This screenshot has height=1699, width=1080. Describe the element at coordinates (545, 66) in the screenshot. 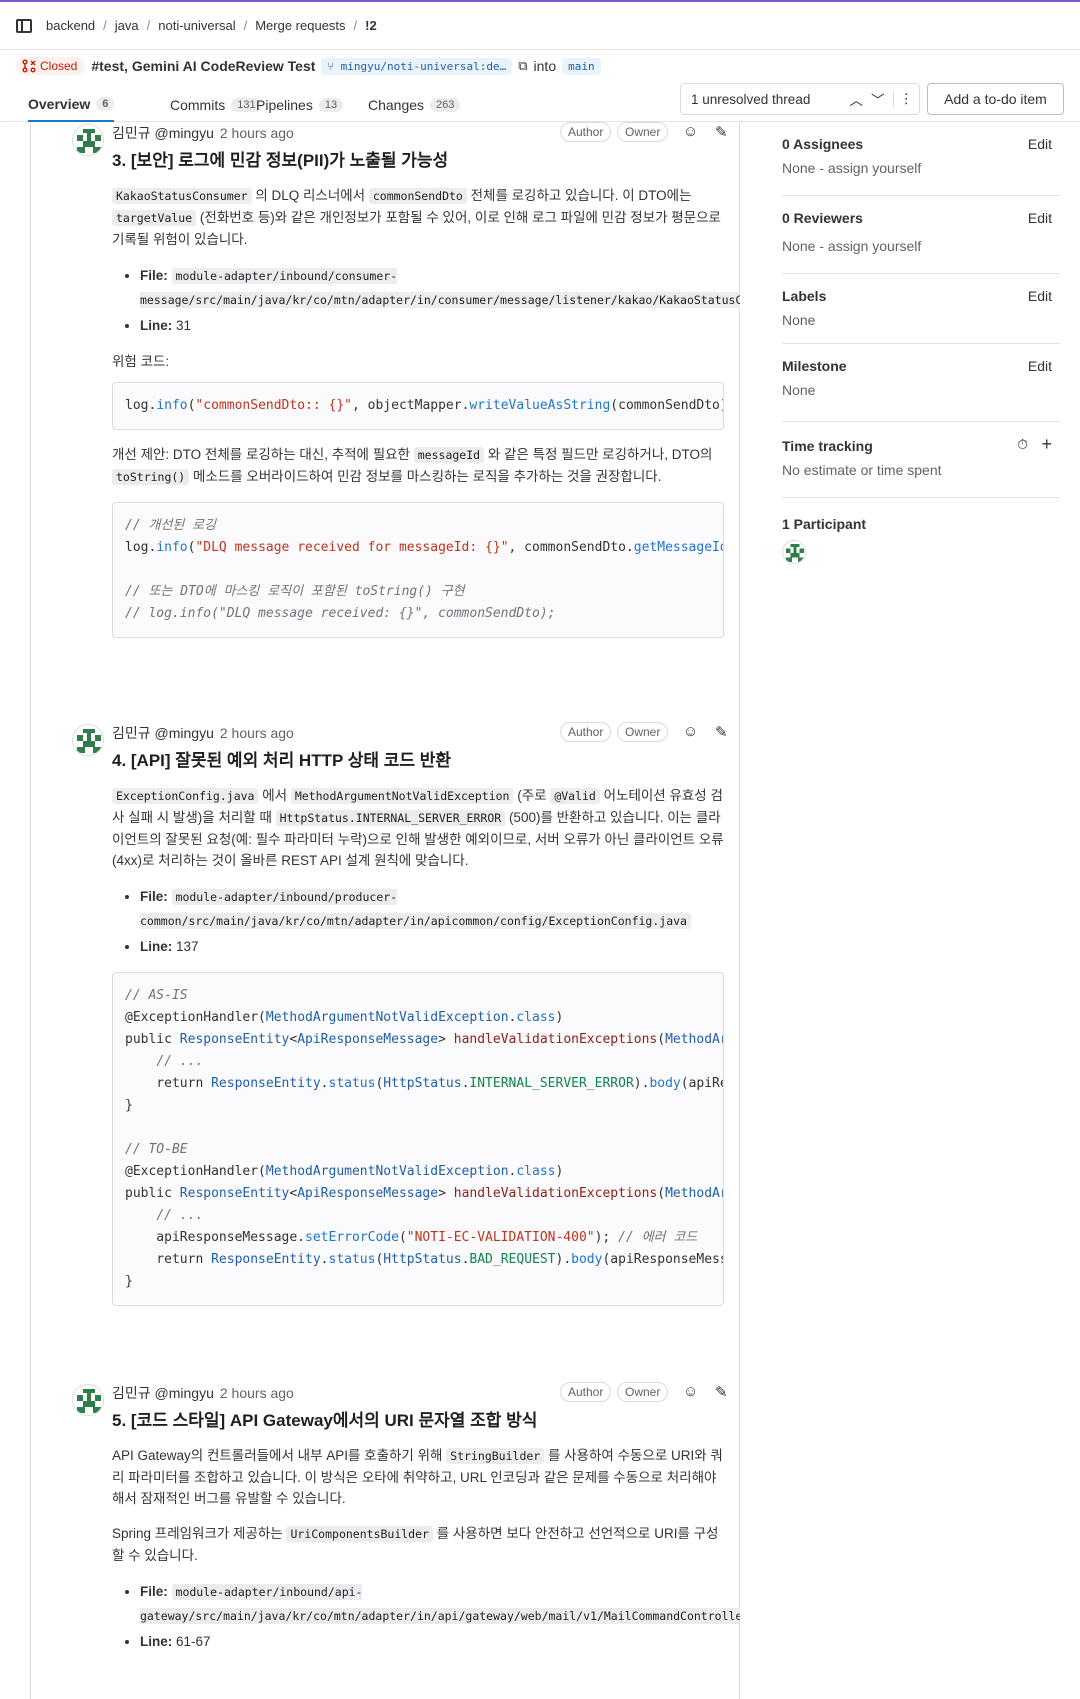

I see `into-label: into` at that location.